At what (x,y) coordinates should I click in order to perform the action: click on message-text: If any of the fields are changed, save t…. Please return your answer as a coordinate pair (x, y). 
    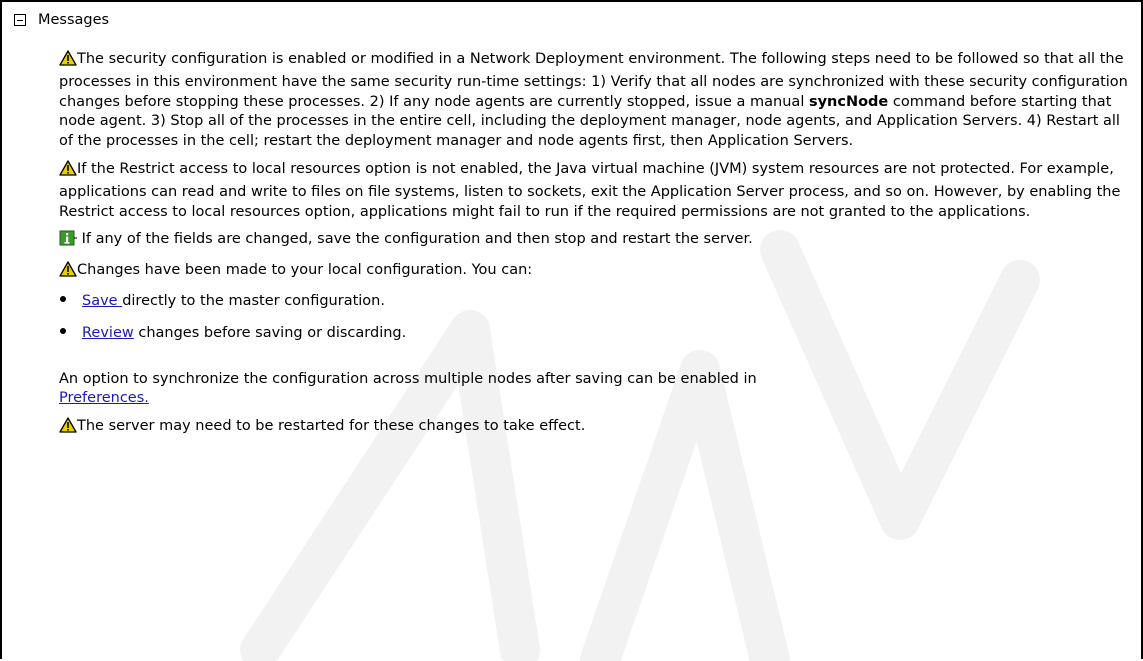
    Looking at the image, I should click on (415, 239).